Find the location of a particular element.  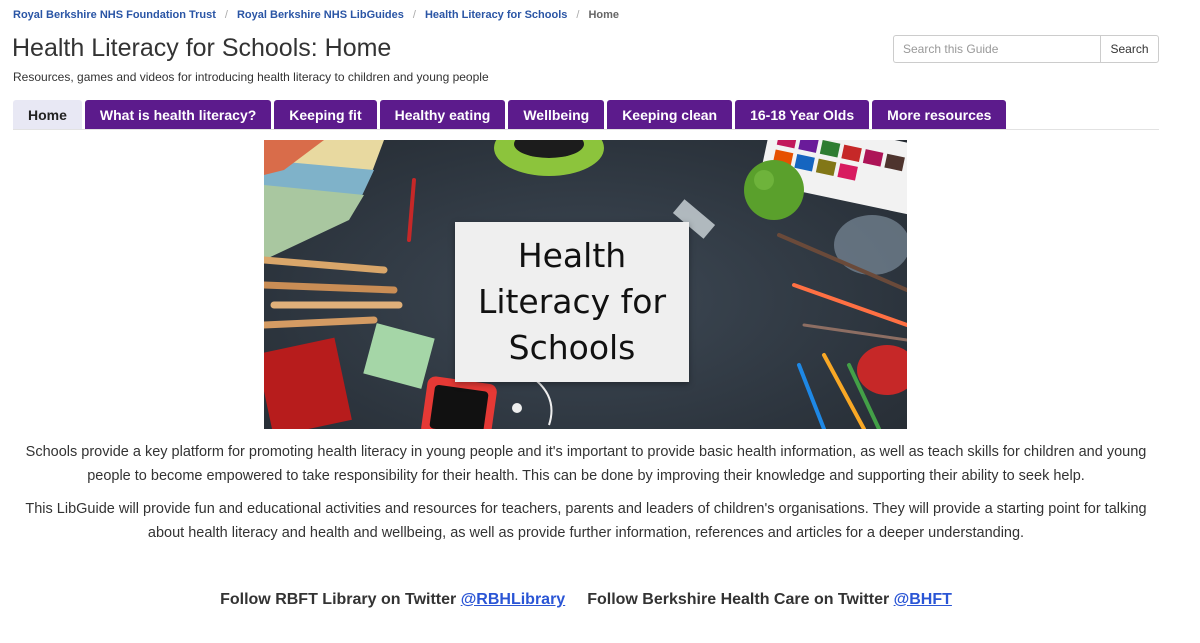

follow-bhft-text: Follow Berkshire Health Care on Twitter is located at coordinates (738, 599).